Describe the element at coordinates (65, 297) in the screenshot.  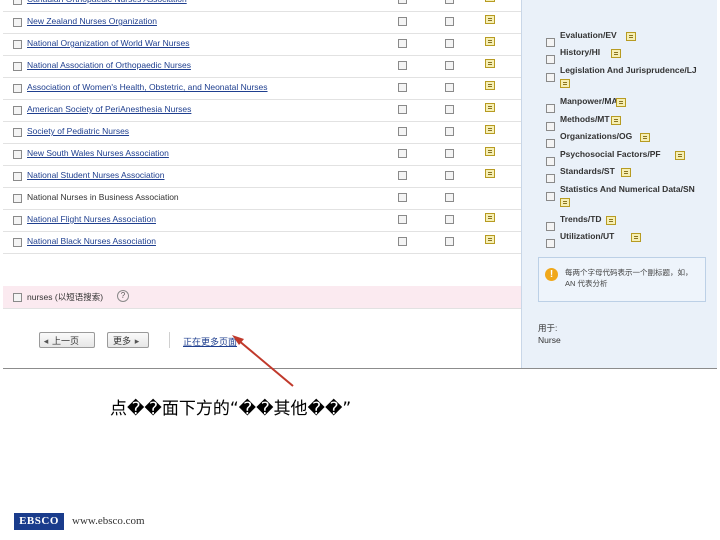
I see `search-term-label: nurses (以短语搜索)` at that location.